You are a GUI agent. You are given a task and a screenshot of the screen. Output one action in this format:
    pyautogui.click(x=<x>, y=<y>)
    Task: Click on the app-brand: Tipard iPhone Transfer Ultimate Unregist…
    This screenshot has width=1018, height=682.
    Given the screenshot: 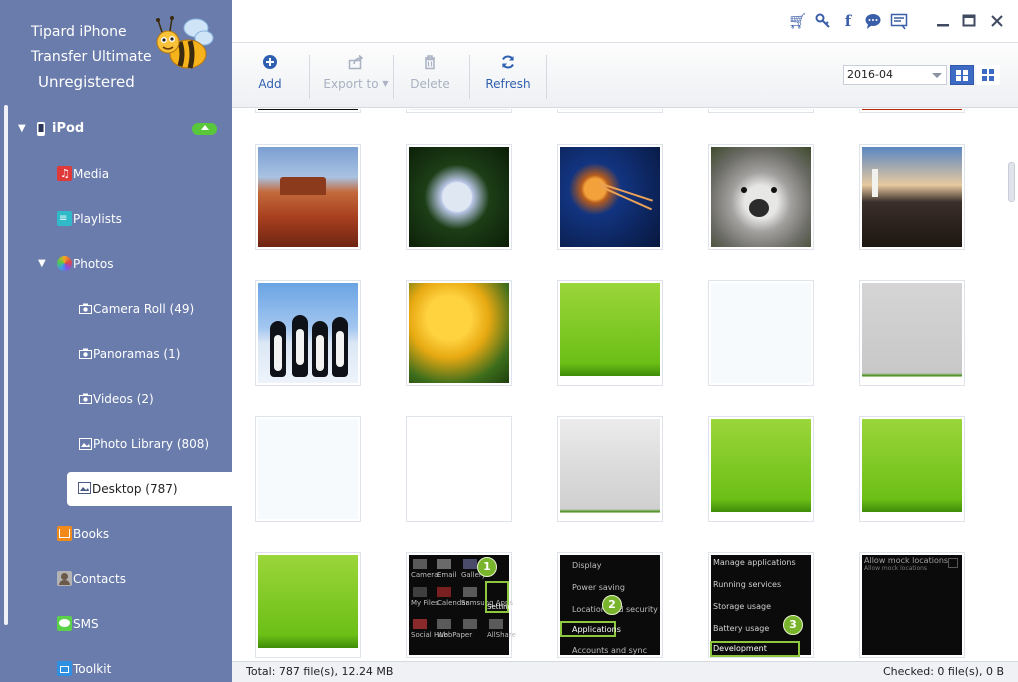 What is the action you would take?
    pyautogui.click(x=116, y=52)
    